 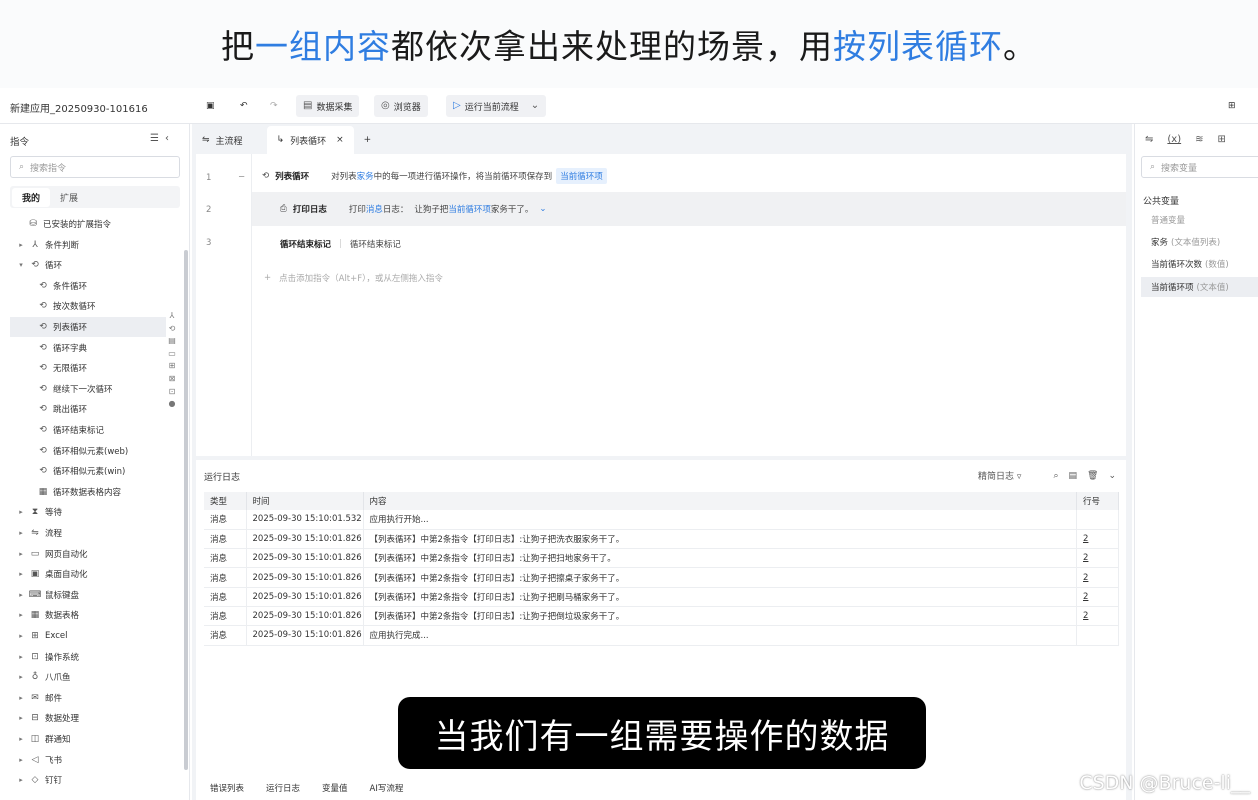 What do you see at coordinates (82, 615) in the screenshot?
I see `sidebar-item: ▸ ▦ 数据表格` at bounding box center [82, 615].